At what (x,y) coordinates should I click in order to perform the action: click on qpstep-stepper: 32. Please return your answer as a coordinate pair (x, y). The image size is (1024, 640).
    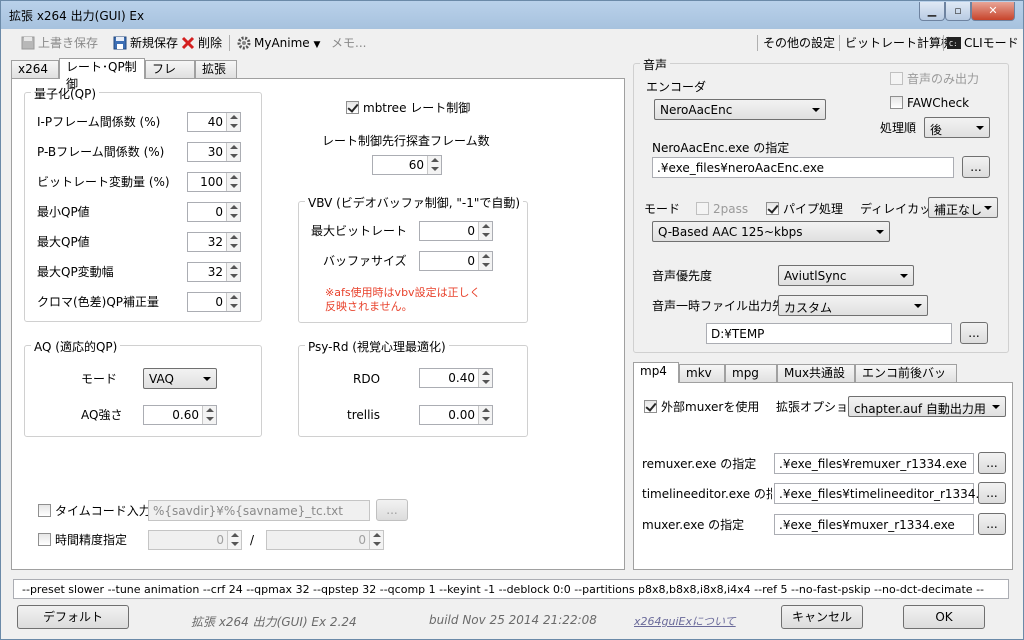
    Looking at the image, I should click on (214, 272).